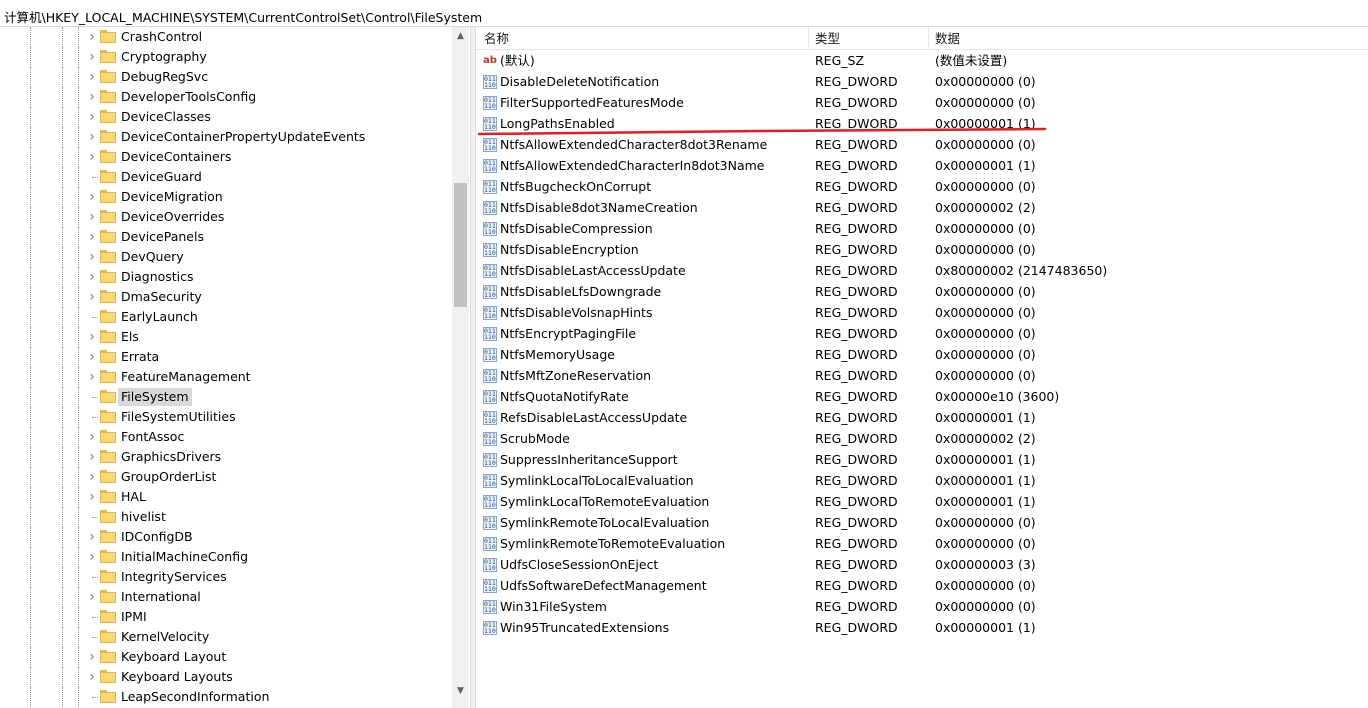 The image size is (1368, 708). Describe the element at coordinates (226, 457) in the screenshot. I see `tree-item: › GraphicsDrivers` at that location.